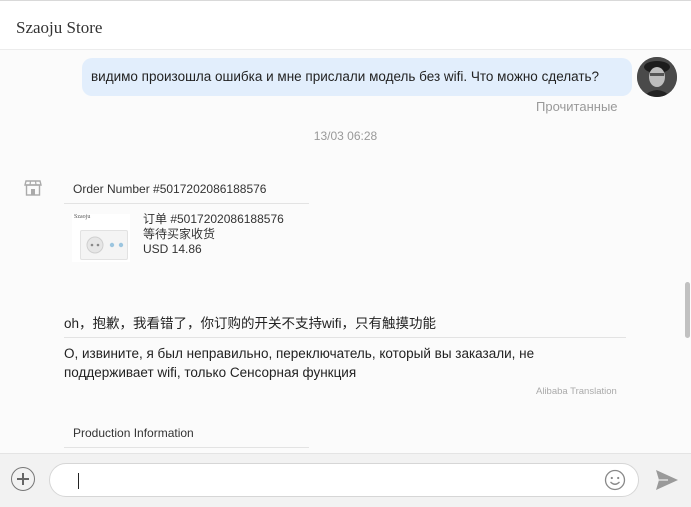  I want to click on message-composer, so click(345, 480).